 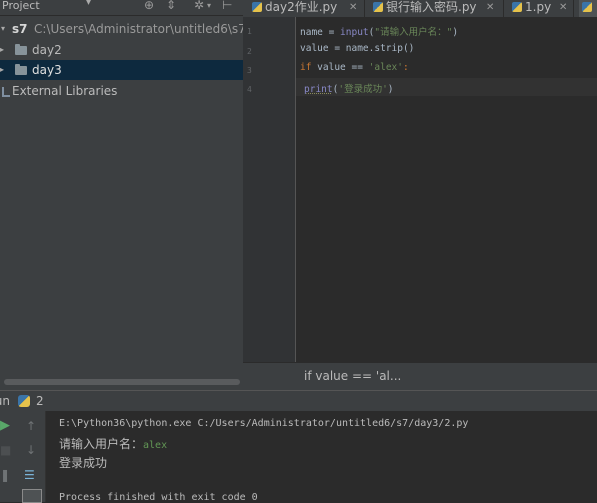 I want to click on tab-active, so click(x=588, y=8).